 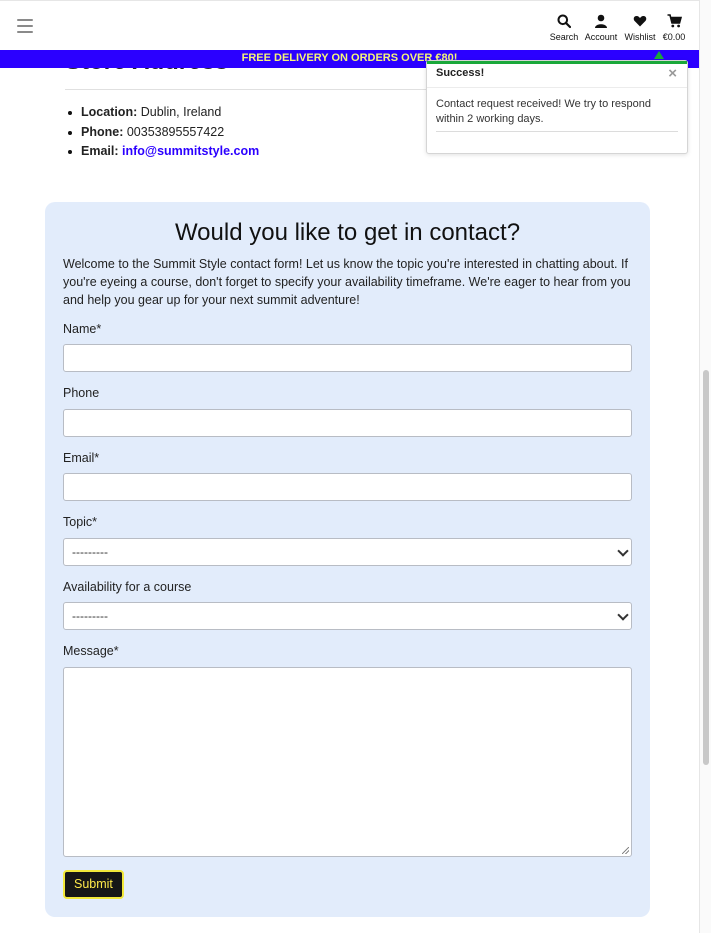 What do you see at coordinates (706, 567) in the screenshot?
I see `scrollbar-thumb` at bounding box center [706, 567].